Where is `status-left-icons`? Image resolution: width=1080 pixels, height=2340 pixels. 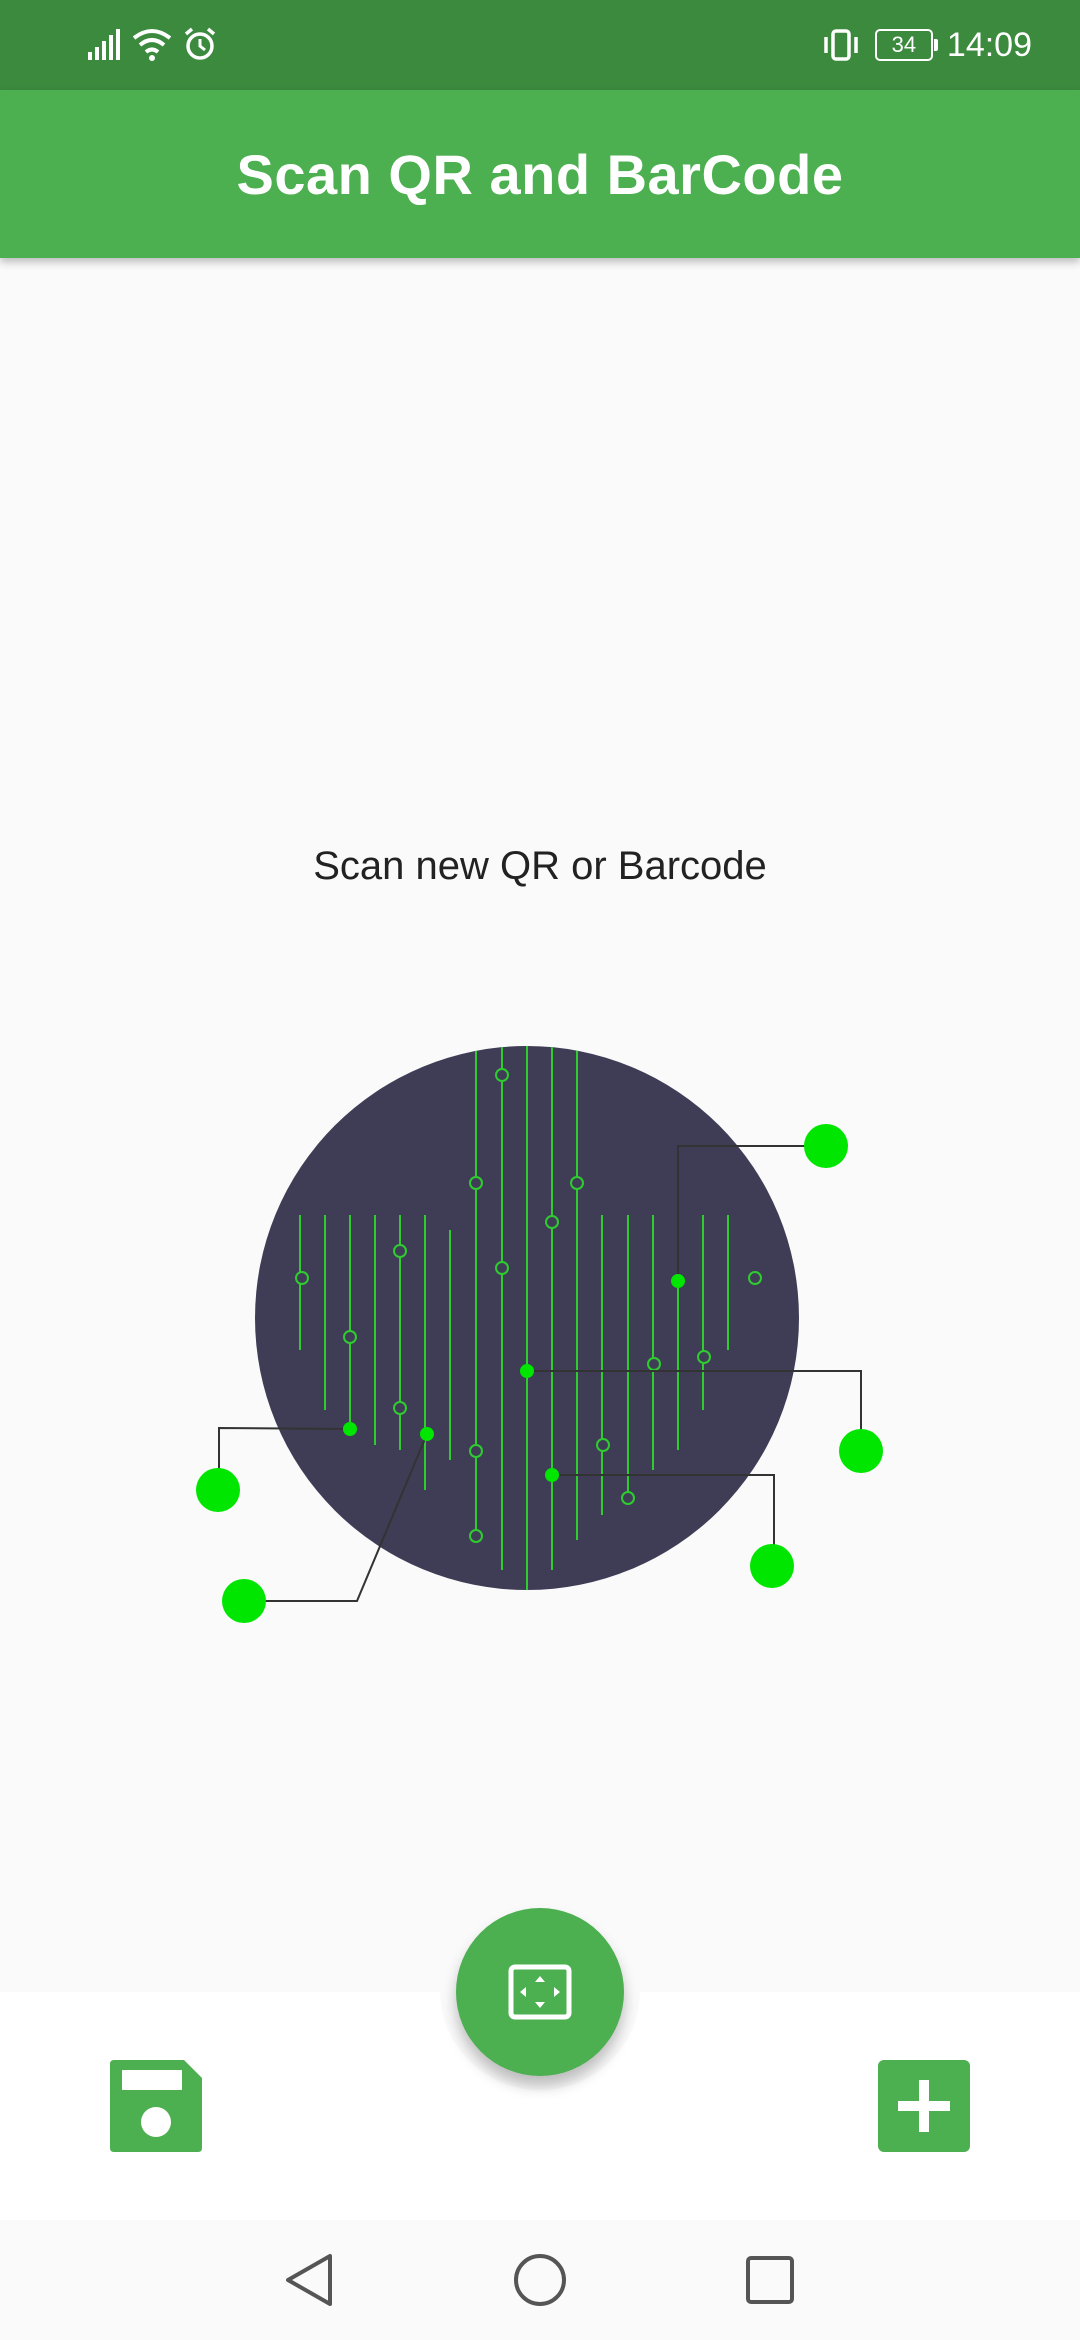 status-left-icons is located at coordinates (152, 44).